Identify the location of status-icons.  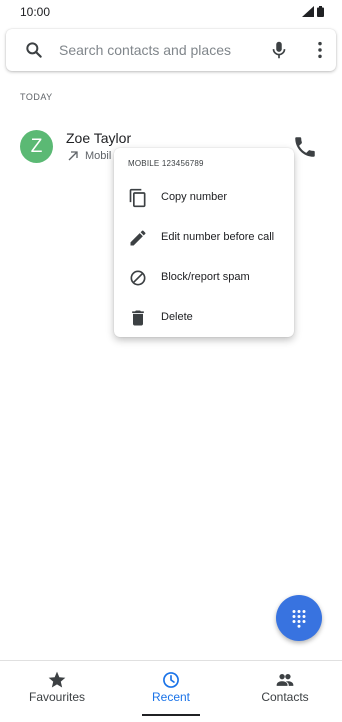
(313, 11).